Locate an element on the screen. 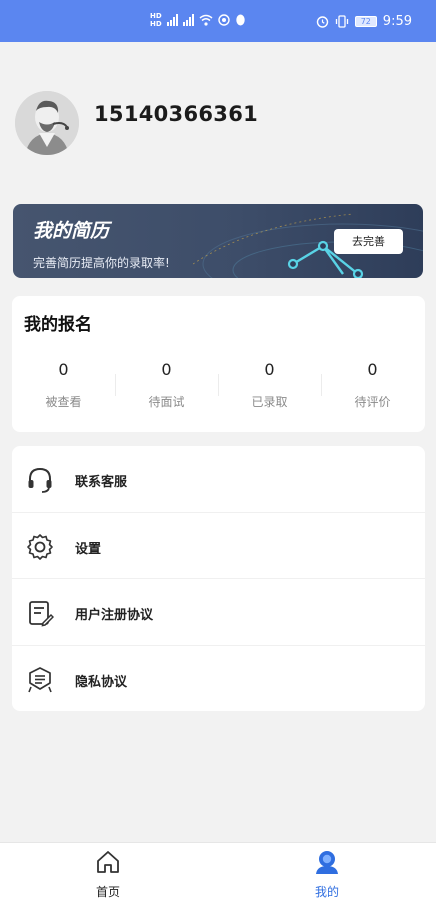 Image resolution: width=436 pixels, height=900 pixels. status-right: 72 9:59 is located at coordinates (364, 21).